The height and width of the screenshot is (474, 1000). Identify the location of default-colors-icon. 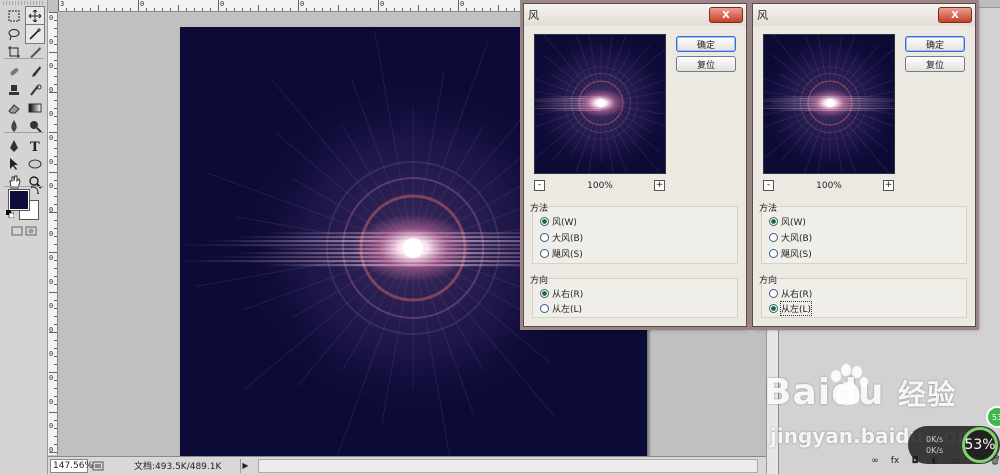
(10, 214).